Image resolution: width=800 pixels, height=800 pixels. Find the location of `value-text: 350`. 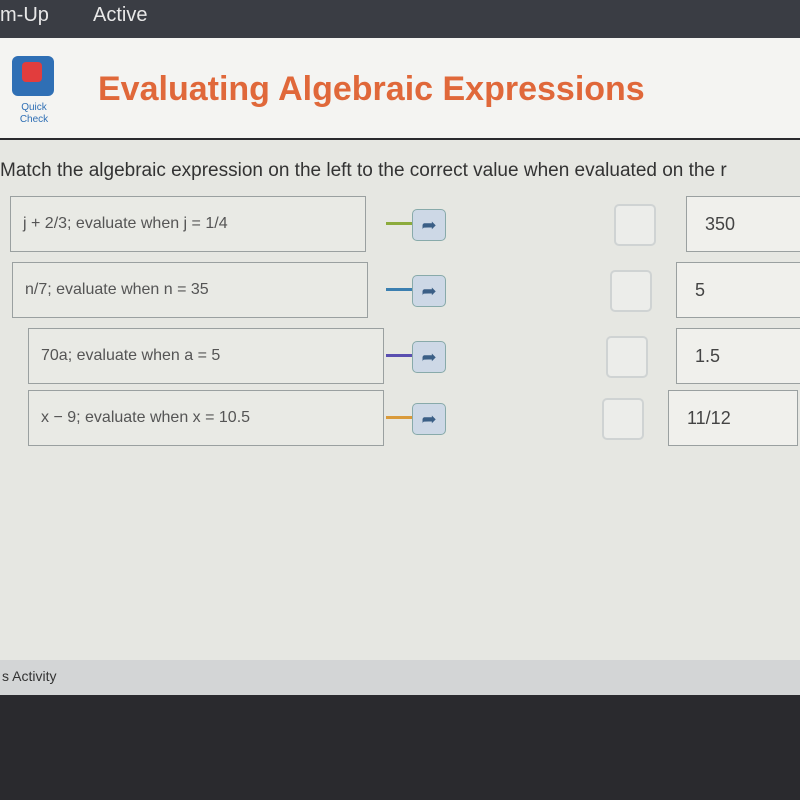

value-text: 350 is located at coordinates (720, 223).